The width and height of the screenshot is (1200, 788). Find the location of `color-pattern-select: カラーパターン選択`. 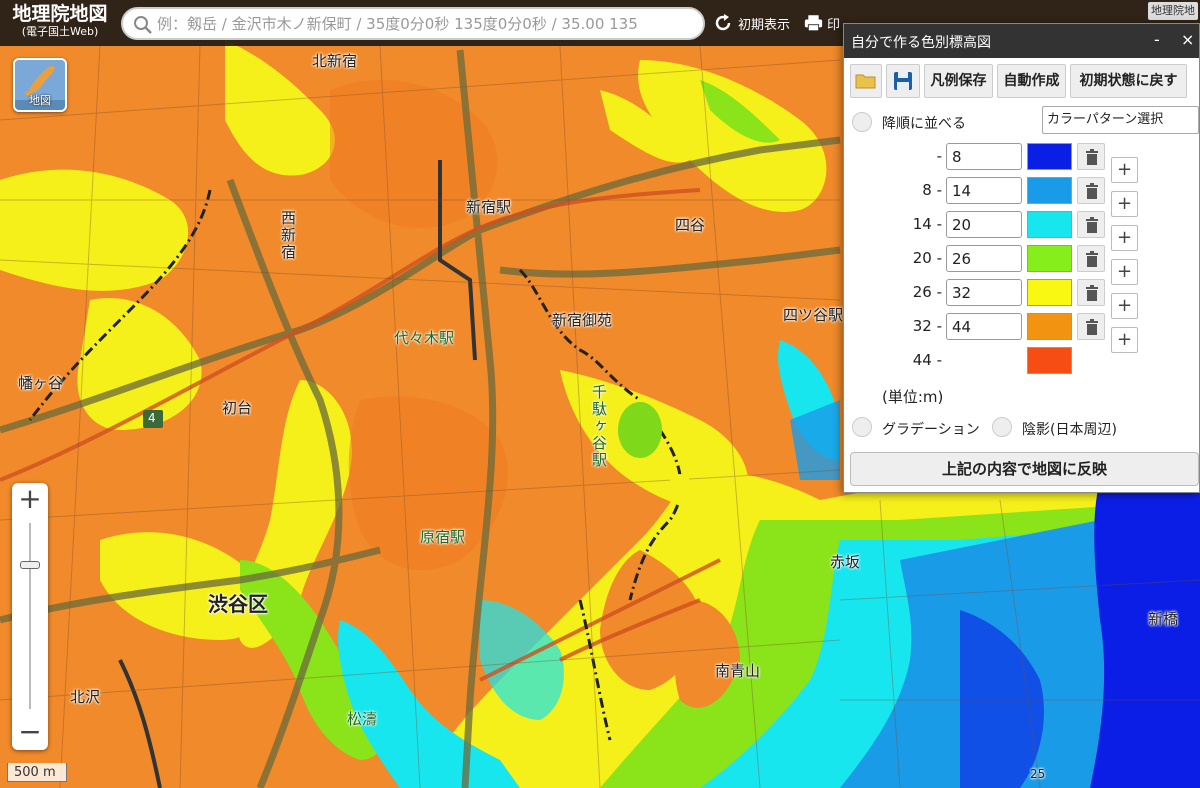

color-pattern-select: カラーパターン選択 is located at coordinates (1120, 120).